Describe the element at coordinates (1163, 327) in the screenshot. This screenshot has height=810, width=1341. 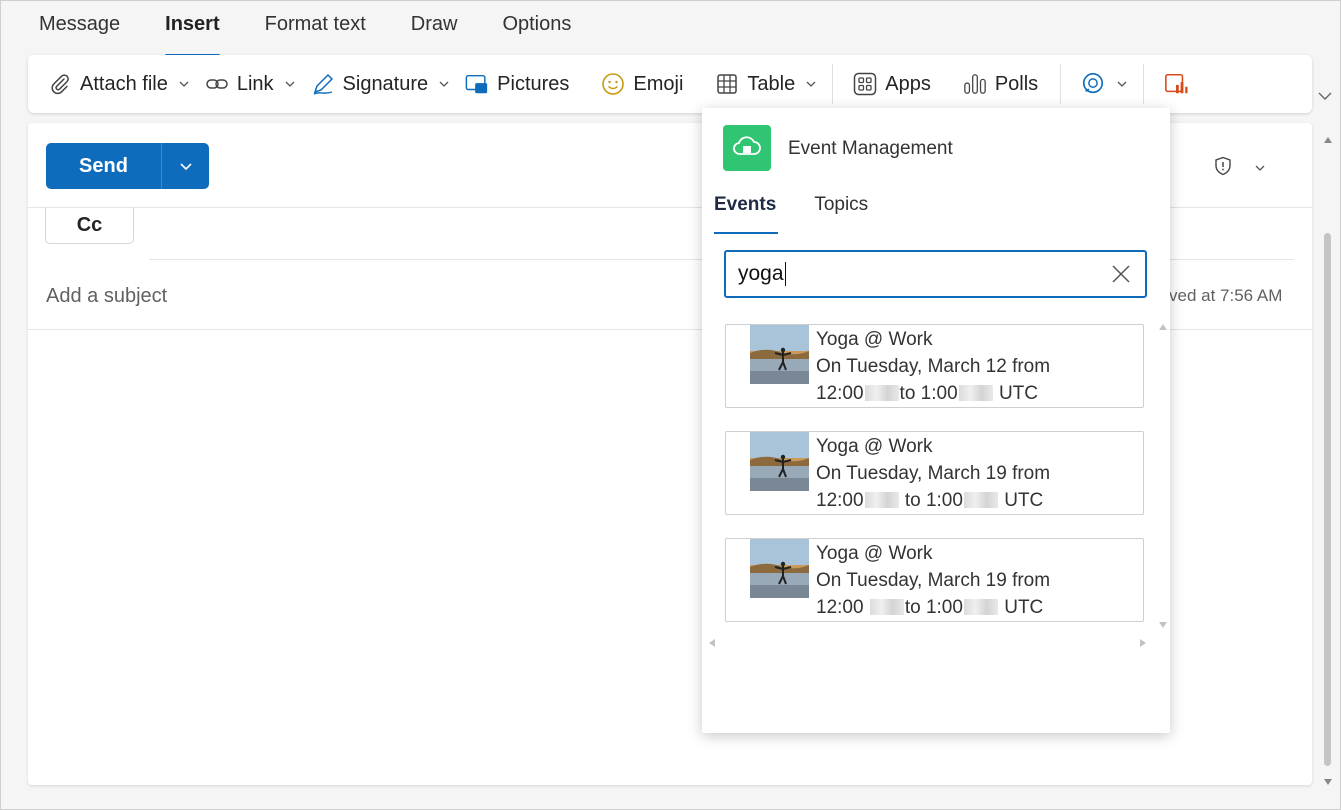
I see `list-scroll-up-icon` at that location.